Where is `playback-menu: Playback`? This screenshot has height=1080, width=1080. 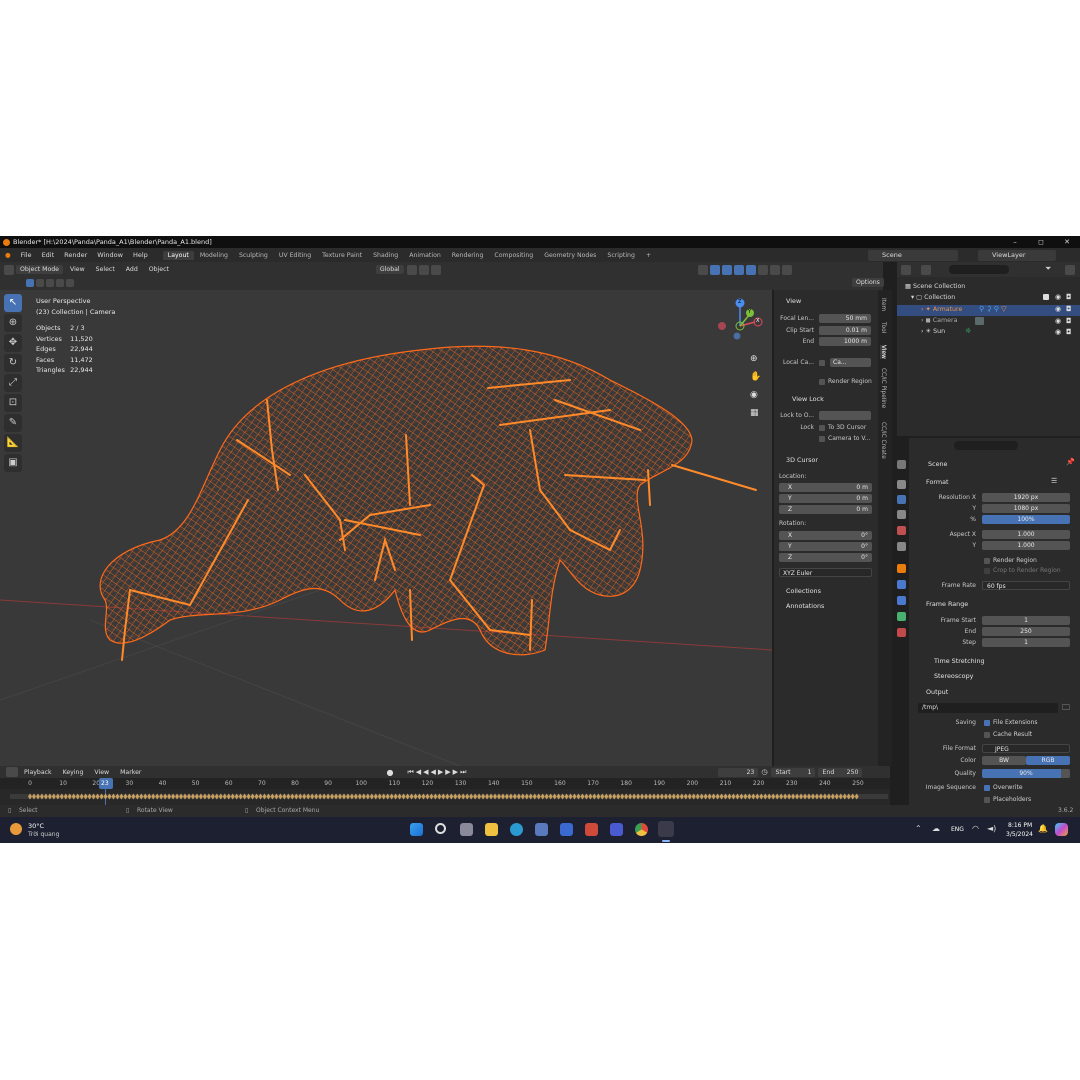 playback-menu: Playback is located at coordinates (38, 772).